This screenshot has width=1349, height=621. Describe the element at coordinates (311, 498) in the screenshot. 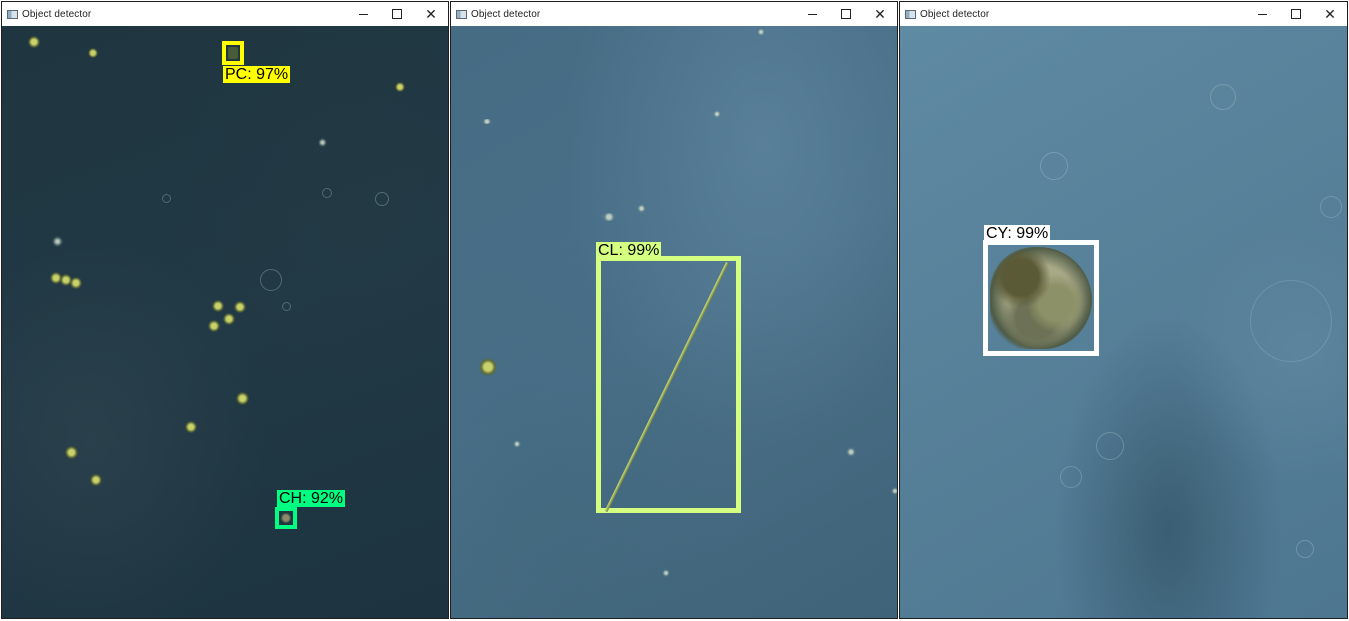

I see `detection-label-ch: CH: 92%` at that location.